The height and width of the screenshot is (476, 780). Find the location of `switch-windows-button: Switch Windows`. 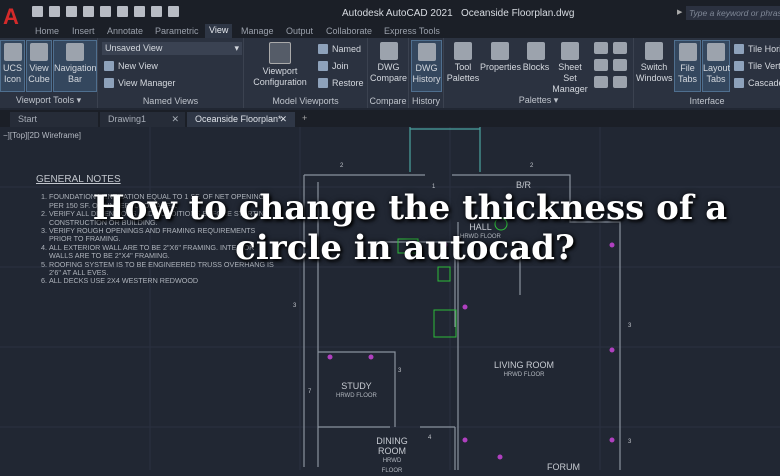

switch-windows-button: Switch Windows is located at coordinates (654, 62).